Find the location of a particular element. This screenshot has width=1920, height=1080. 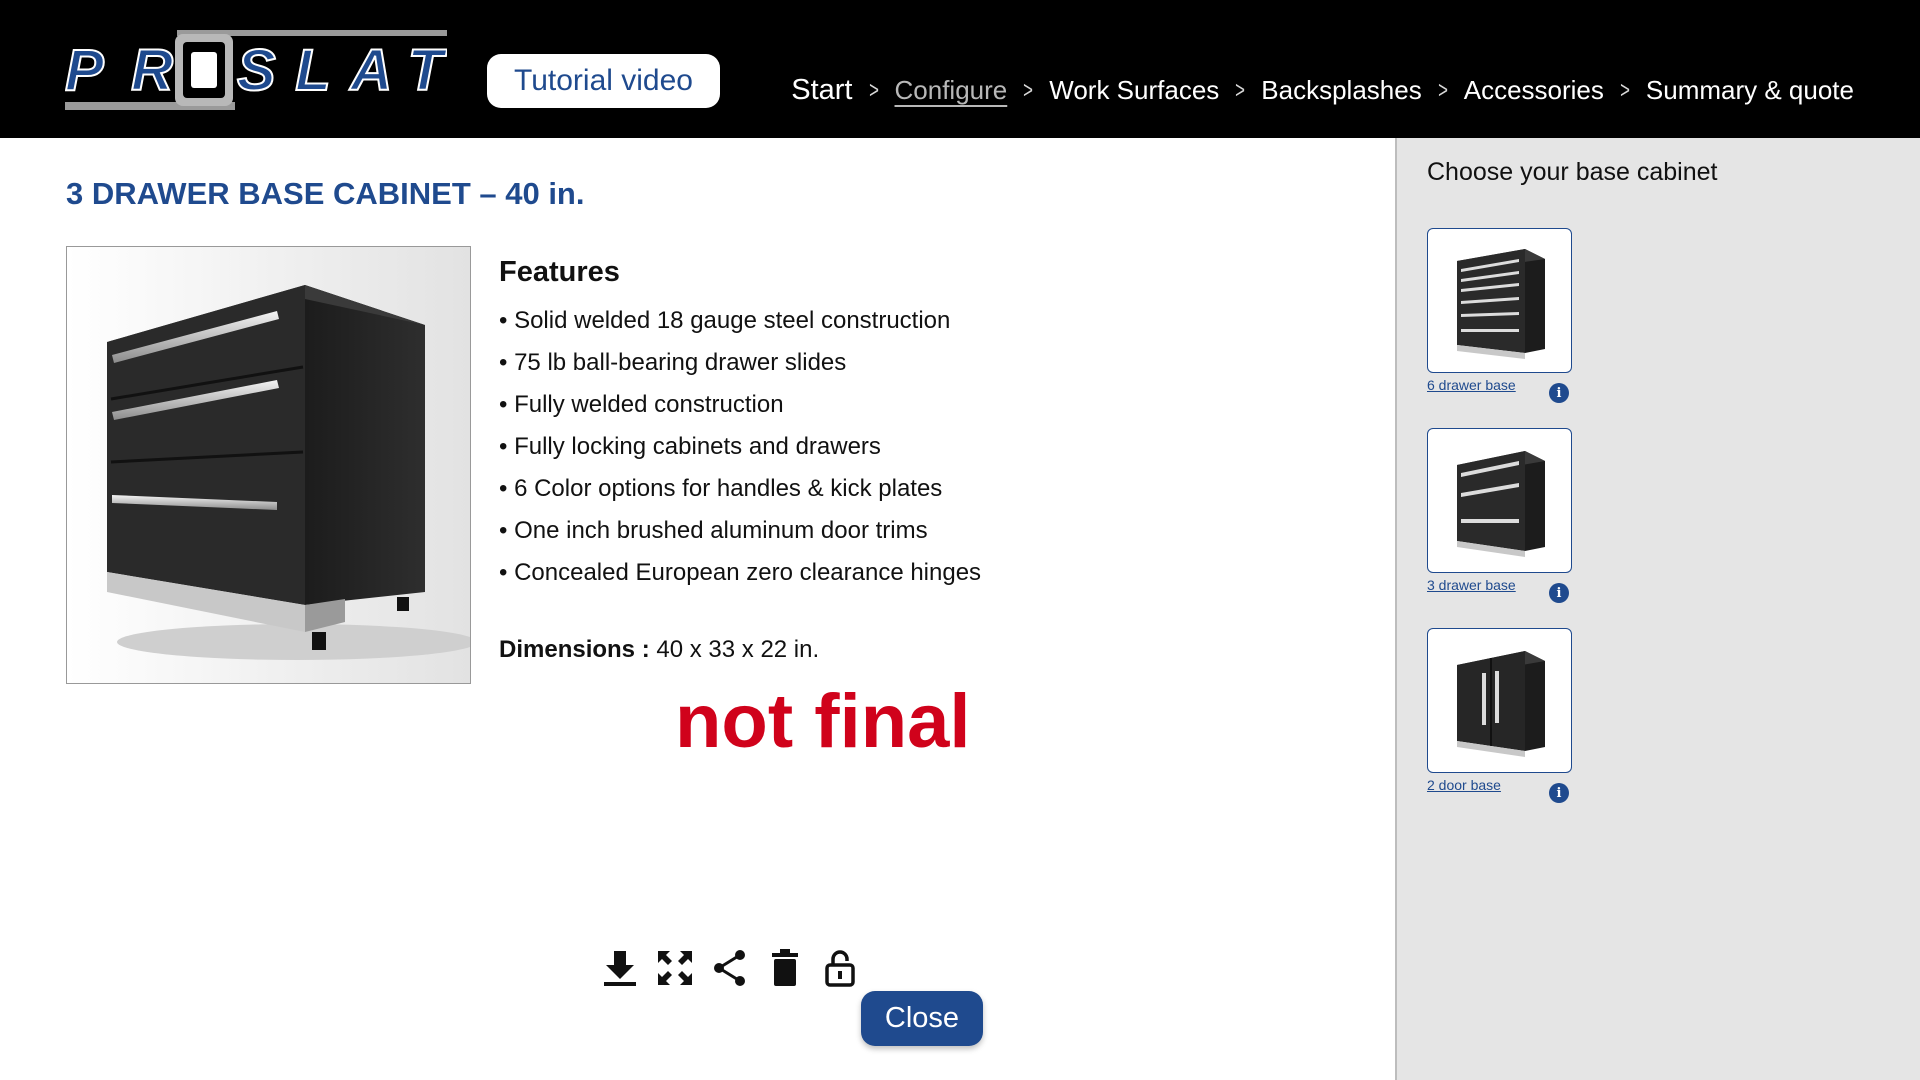

option-2-door-base: 2 door base i is located at coordinates (1507, 715).